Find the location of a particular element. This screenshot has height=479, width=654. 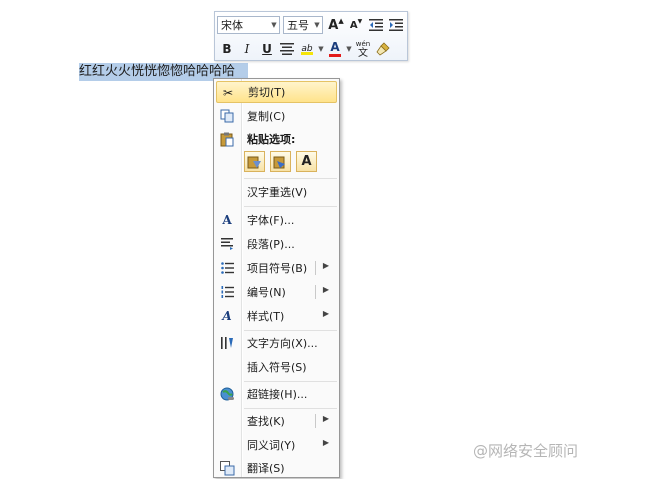

font-color-icon: A is located at coordinates (335, 47).